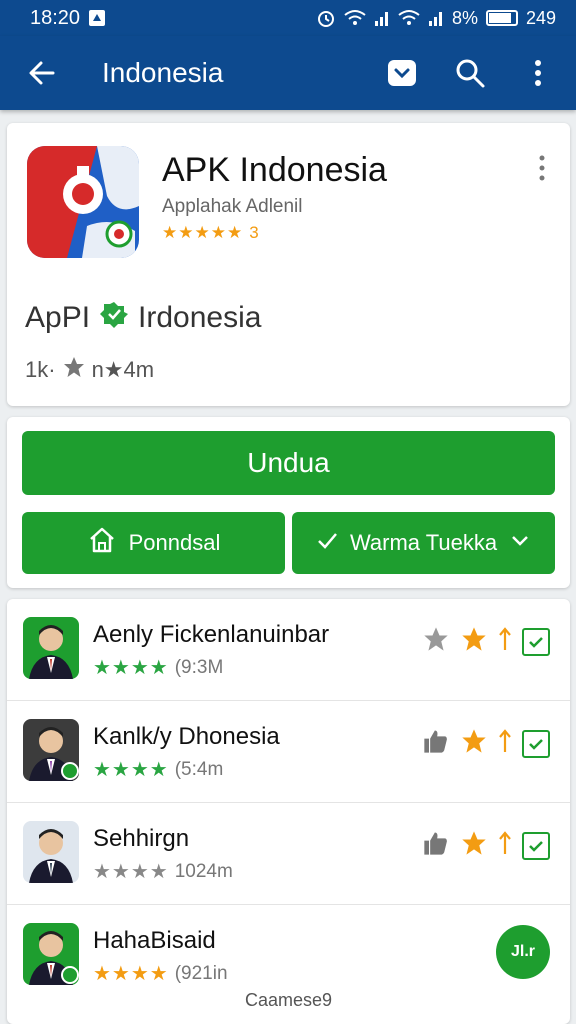 This screenshot has height=1024, width=576. Describe the element at coordinates (163, 72) in the screenshot. I see `page-title: Indonesia` at that location.